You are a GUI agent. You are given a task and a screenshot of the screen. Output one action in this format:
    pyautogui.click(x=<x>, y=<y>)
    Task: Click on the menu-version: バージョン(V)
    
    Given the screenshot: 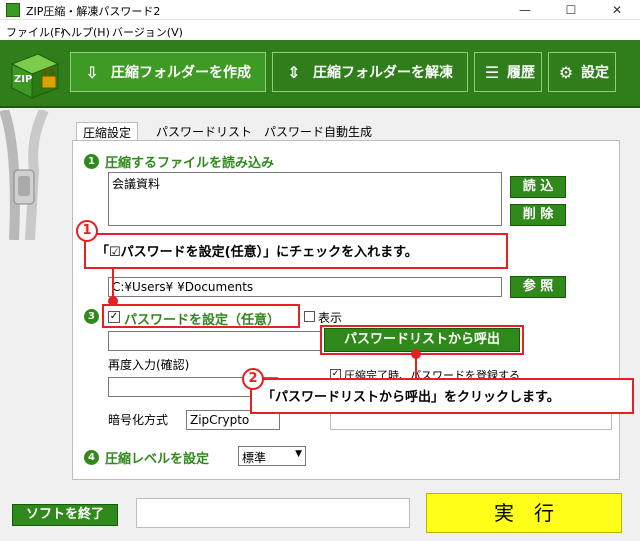 What is the action you would take?
    pyautogui.click(x=147, y=32)
    